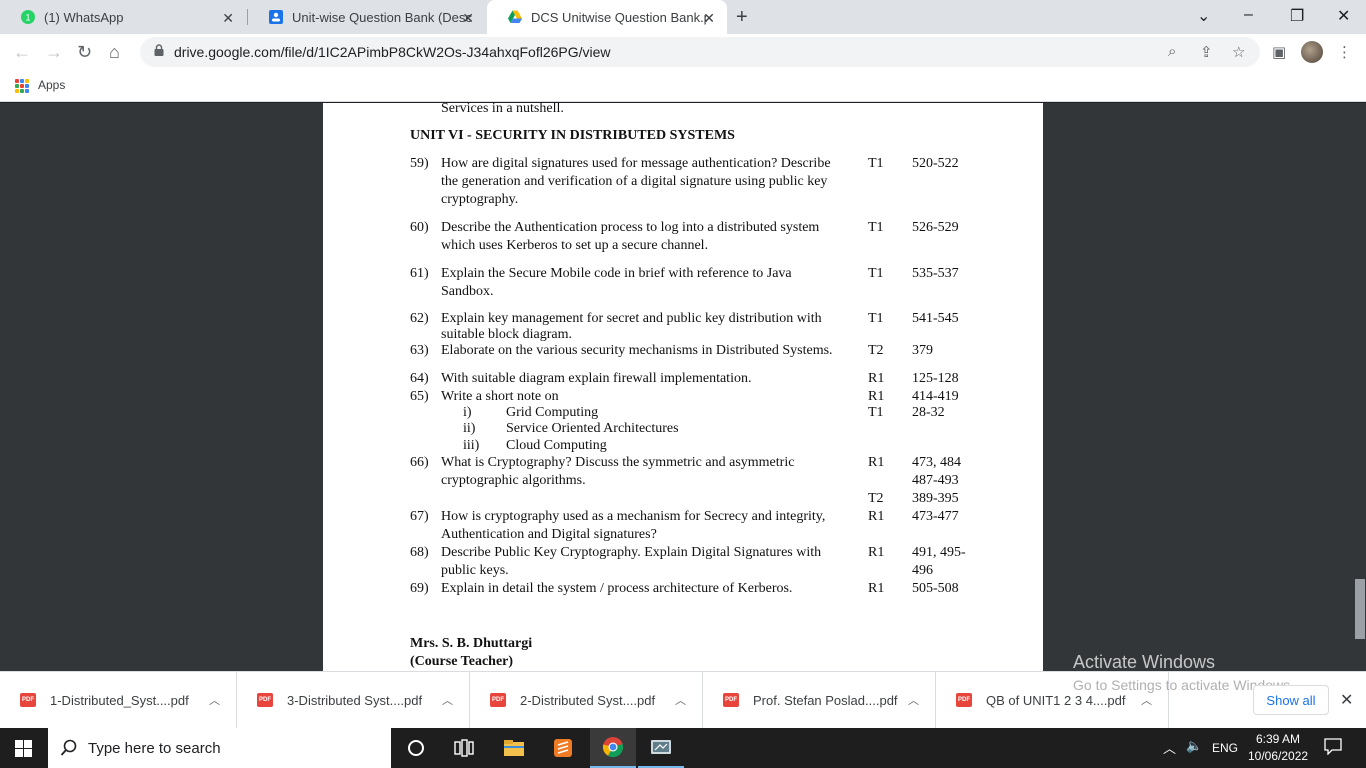  I want to click on taskbar-search-box: Type here to search, so click(219, 748).